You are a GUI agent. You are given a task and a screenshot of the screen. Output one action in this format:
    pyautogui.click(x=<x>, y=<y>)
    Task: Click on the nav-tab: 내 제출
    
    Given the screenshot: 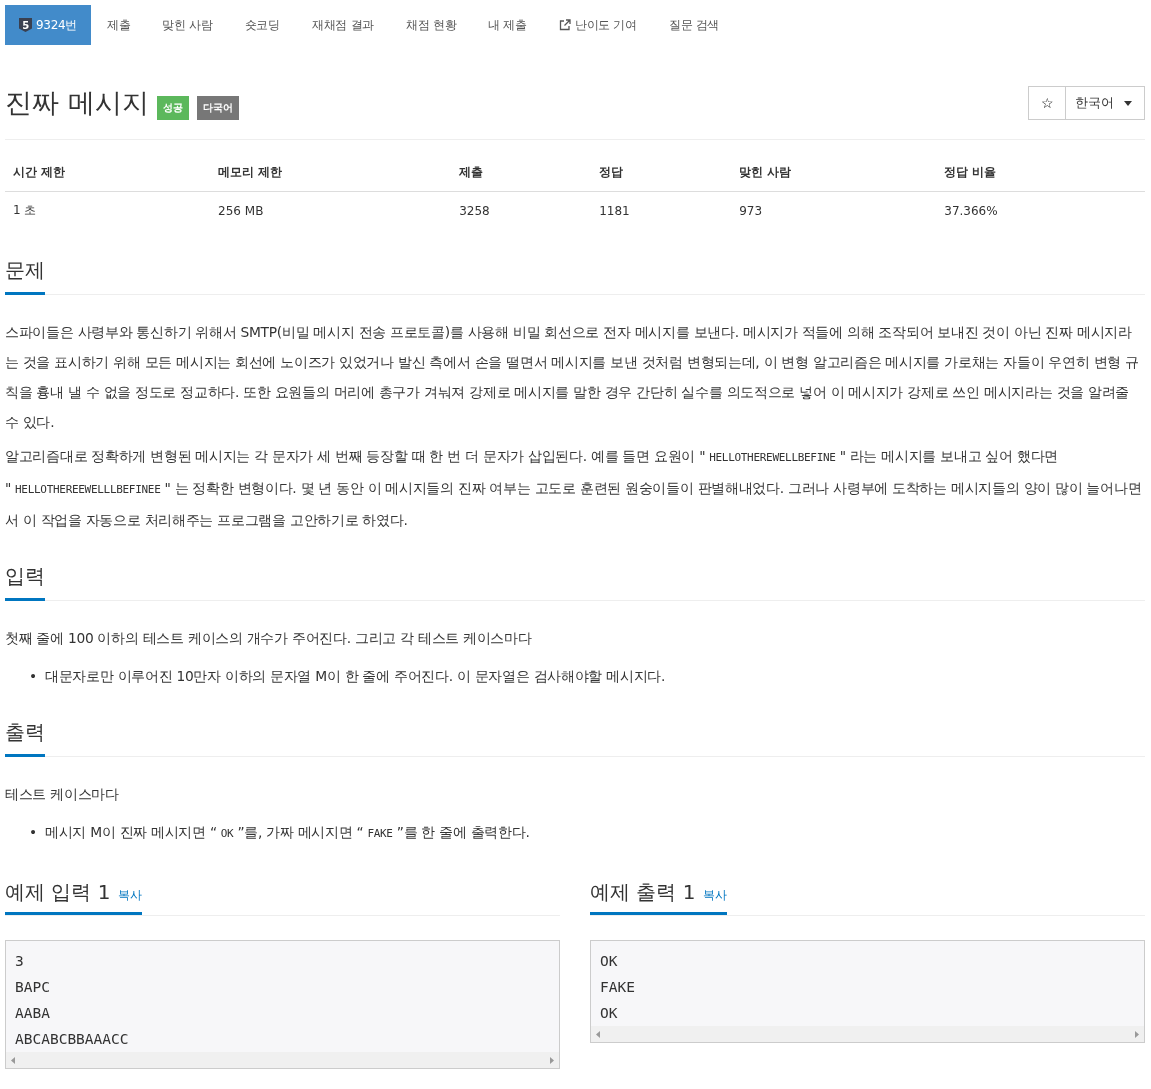 What is the action you would take?
    pyautogui.click(x=507, y=25)
    